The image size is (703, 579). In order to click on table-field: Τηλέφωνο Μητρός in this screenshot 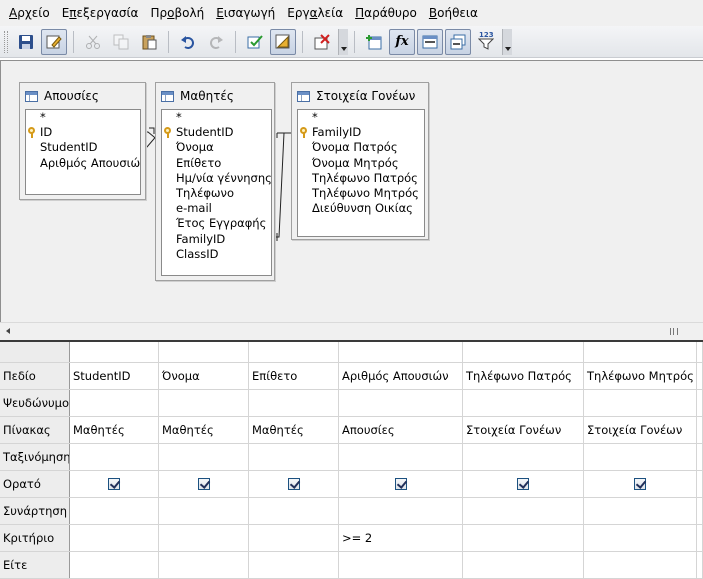, I will do `click(361, 193)`.